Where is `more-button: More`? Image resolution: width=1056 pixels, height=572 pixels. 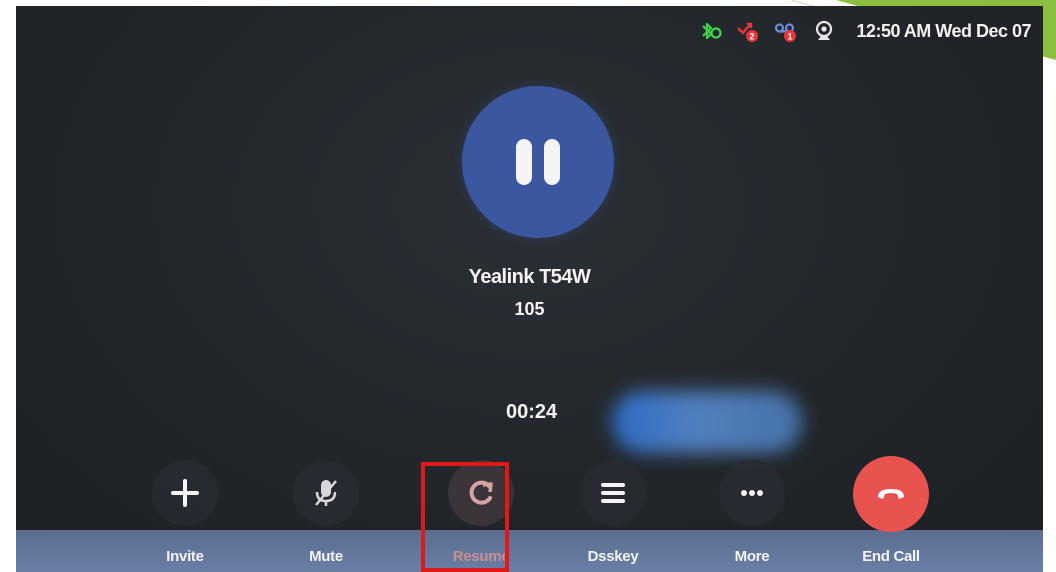
more-button: More is located at coordinates (752, 514).